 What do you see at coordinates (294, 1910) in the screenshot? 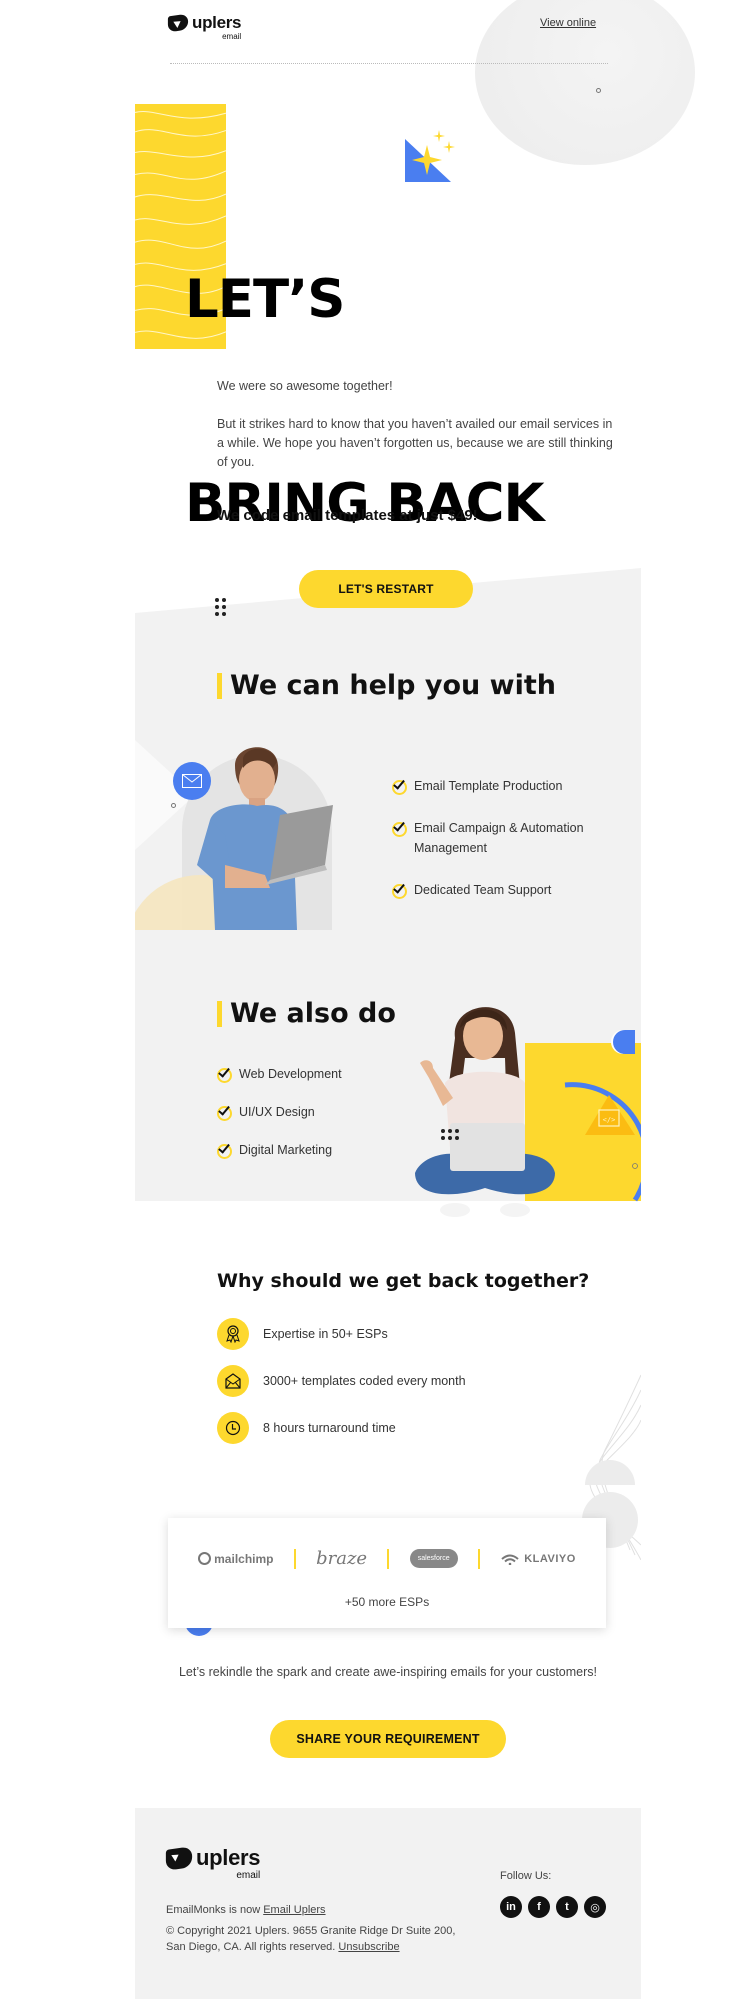
I see `email-uplers-link: Email Uplers` at bounding box center [294, 1910].